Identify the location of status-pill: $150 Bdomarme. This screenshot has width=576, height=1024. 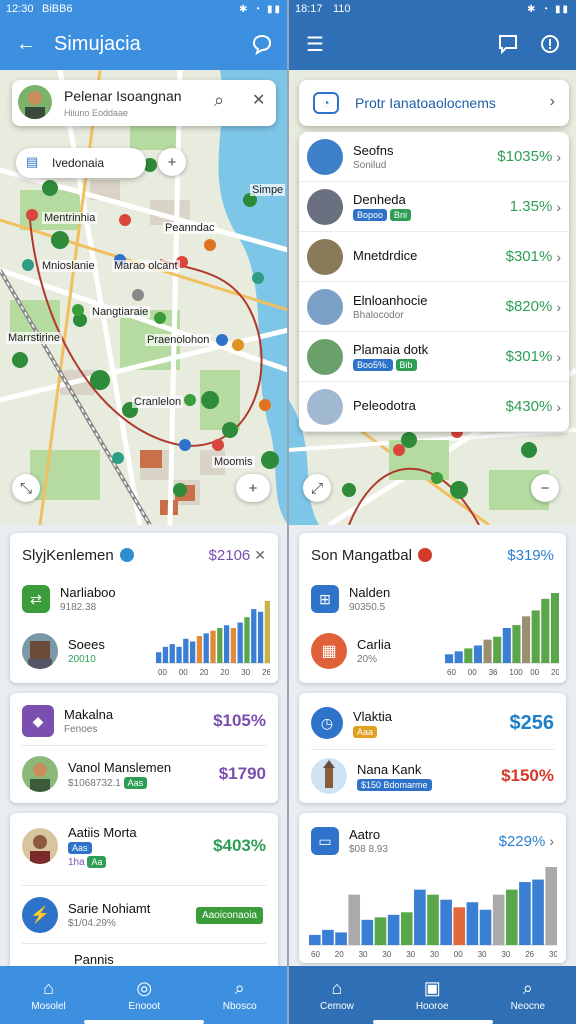
(394, 784).